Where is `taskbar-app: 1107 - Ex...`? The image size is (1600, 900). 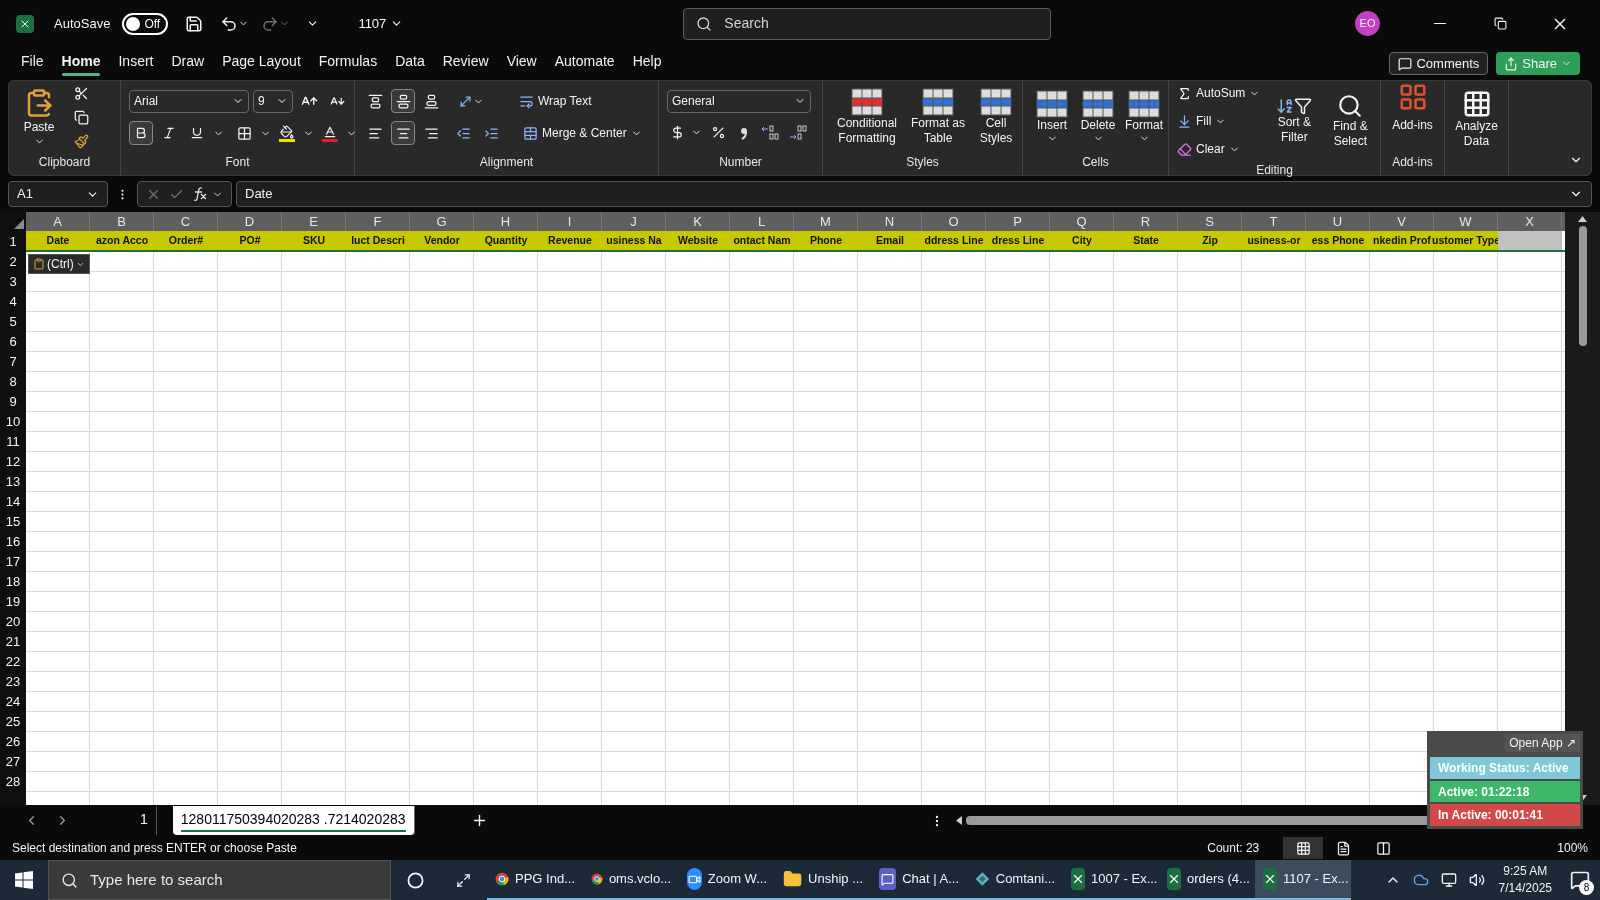 taskbar-app: 1107 - Ex... is located at coordinates (1303, 880).